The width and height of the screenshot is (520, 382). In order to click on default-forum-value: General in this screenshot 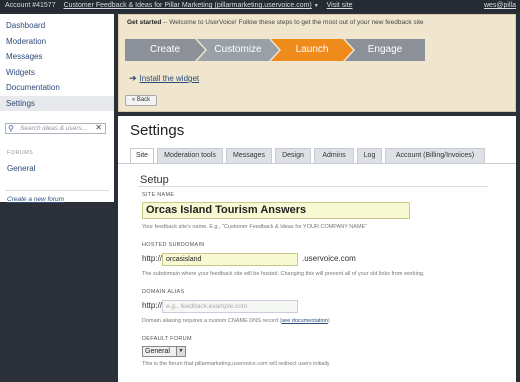, I will do `click(157, 351)`.